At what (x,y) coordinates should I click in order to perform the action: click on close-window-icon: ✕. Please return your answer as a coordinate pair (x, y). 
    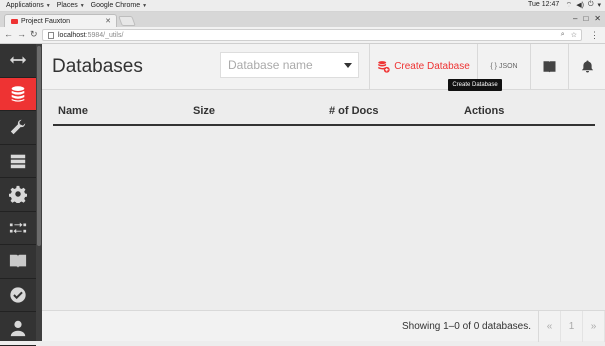
    Looking at the image, I should click on (597, 18).